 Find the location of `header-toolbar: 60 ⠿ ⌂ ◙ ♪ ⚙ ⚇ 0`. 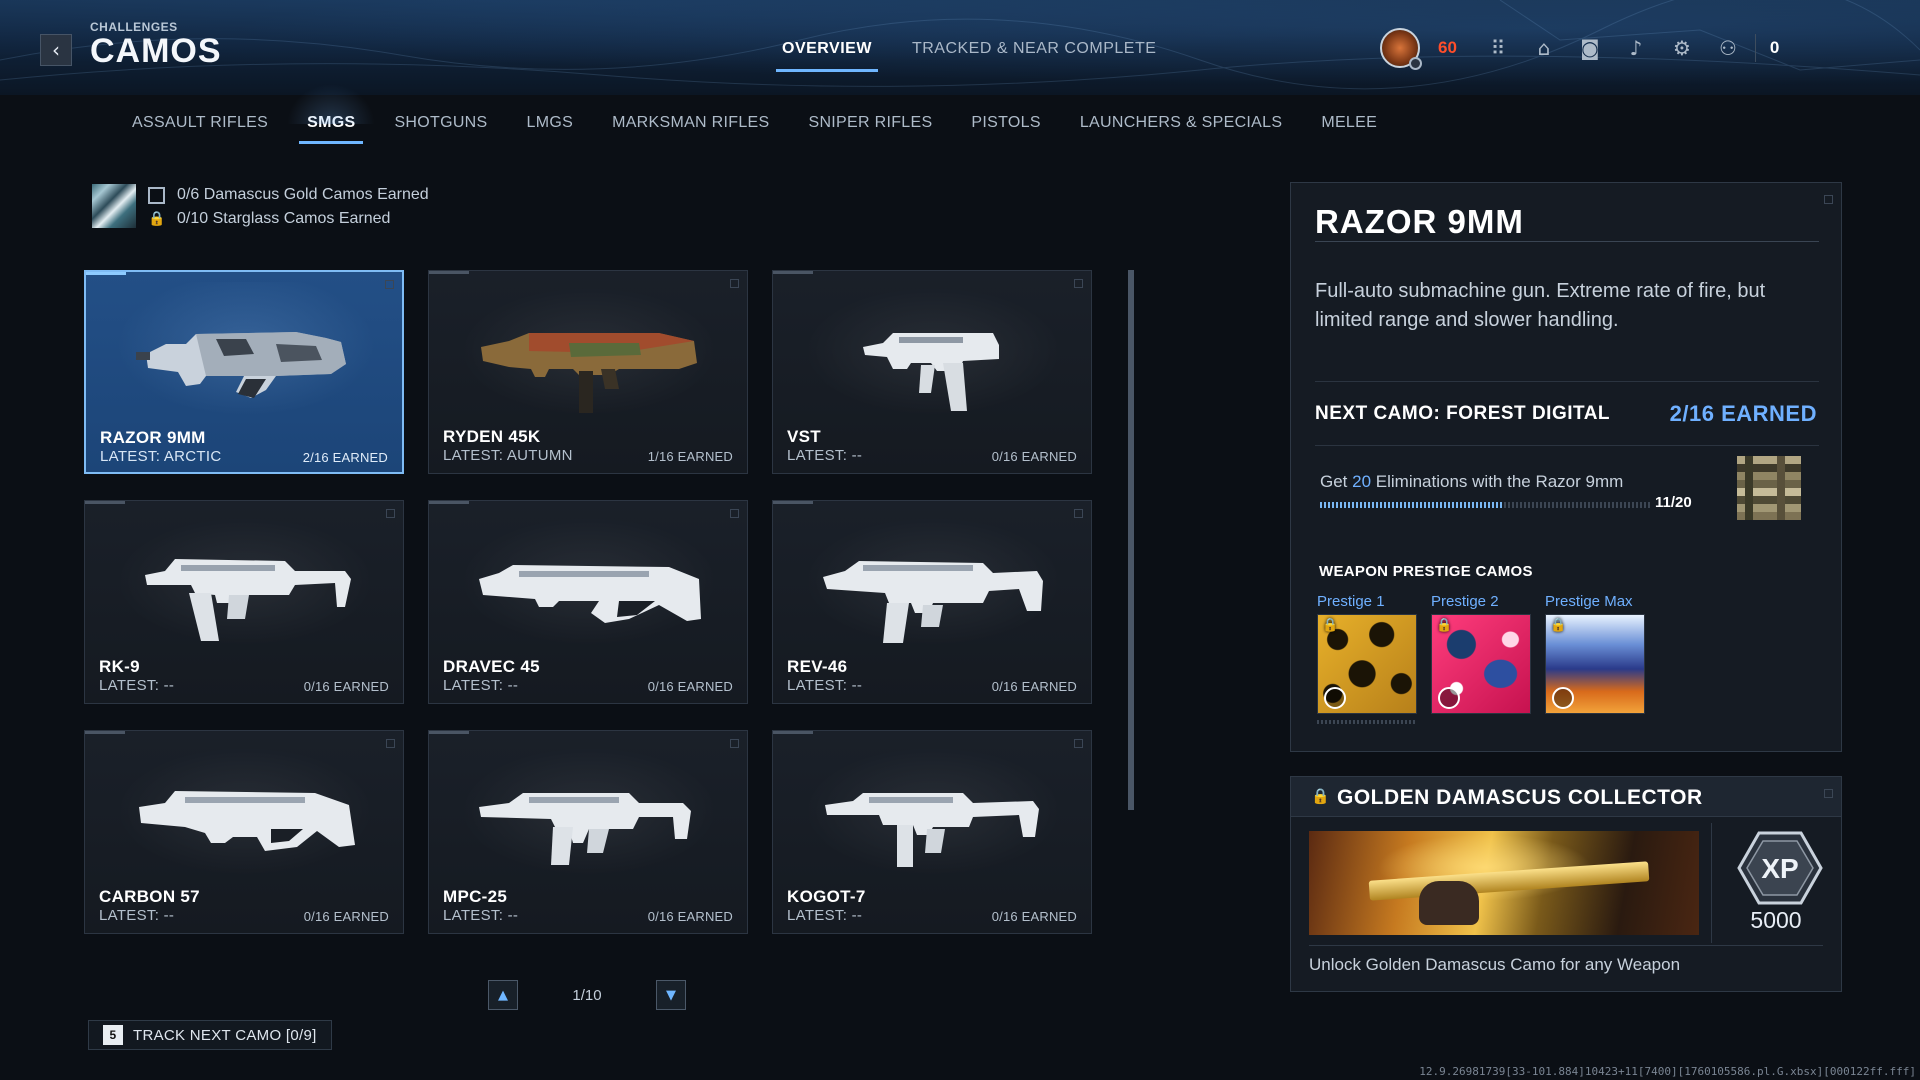

header-toolbar: 60 ⠿ ⌂ ◙ ♪ ⚙ ⚇ 0 is located at coordinates (1579, 49).